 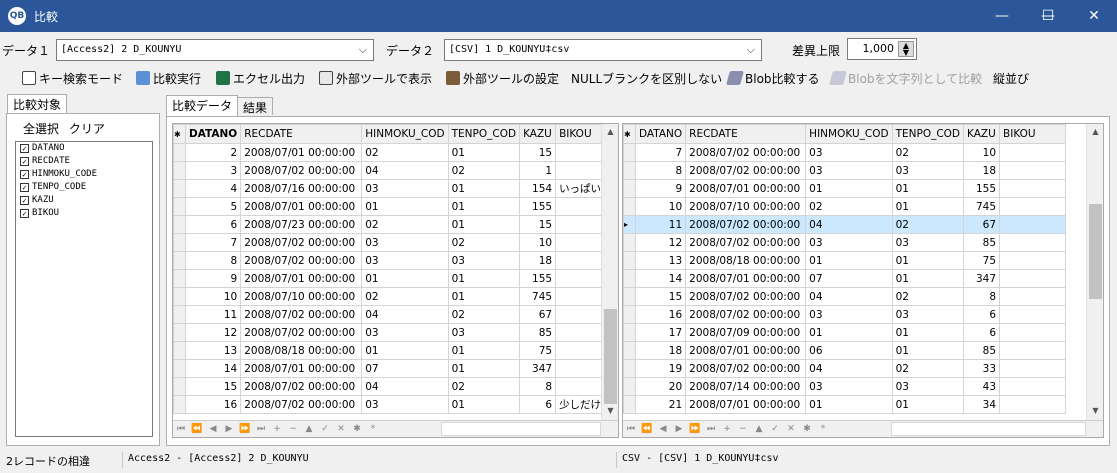 What do you see at coordinates (213, 134) in the screenshot?
I see `column-header: DATANO` at bounding box center [213, 134].